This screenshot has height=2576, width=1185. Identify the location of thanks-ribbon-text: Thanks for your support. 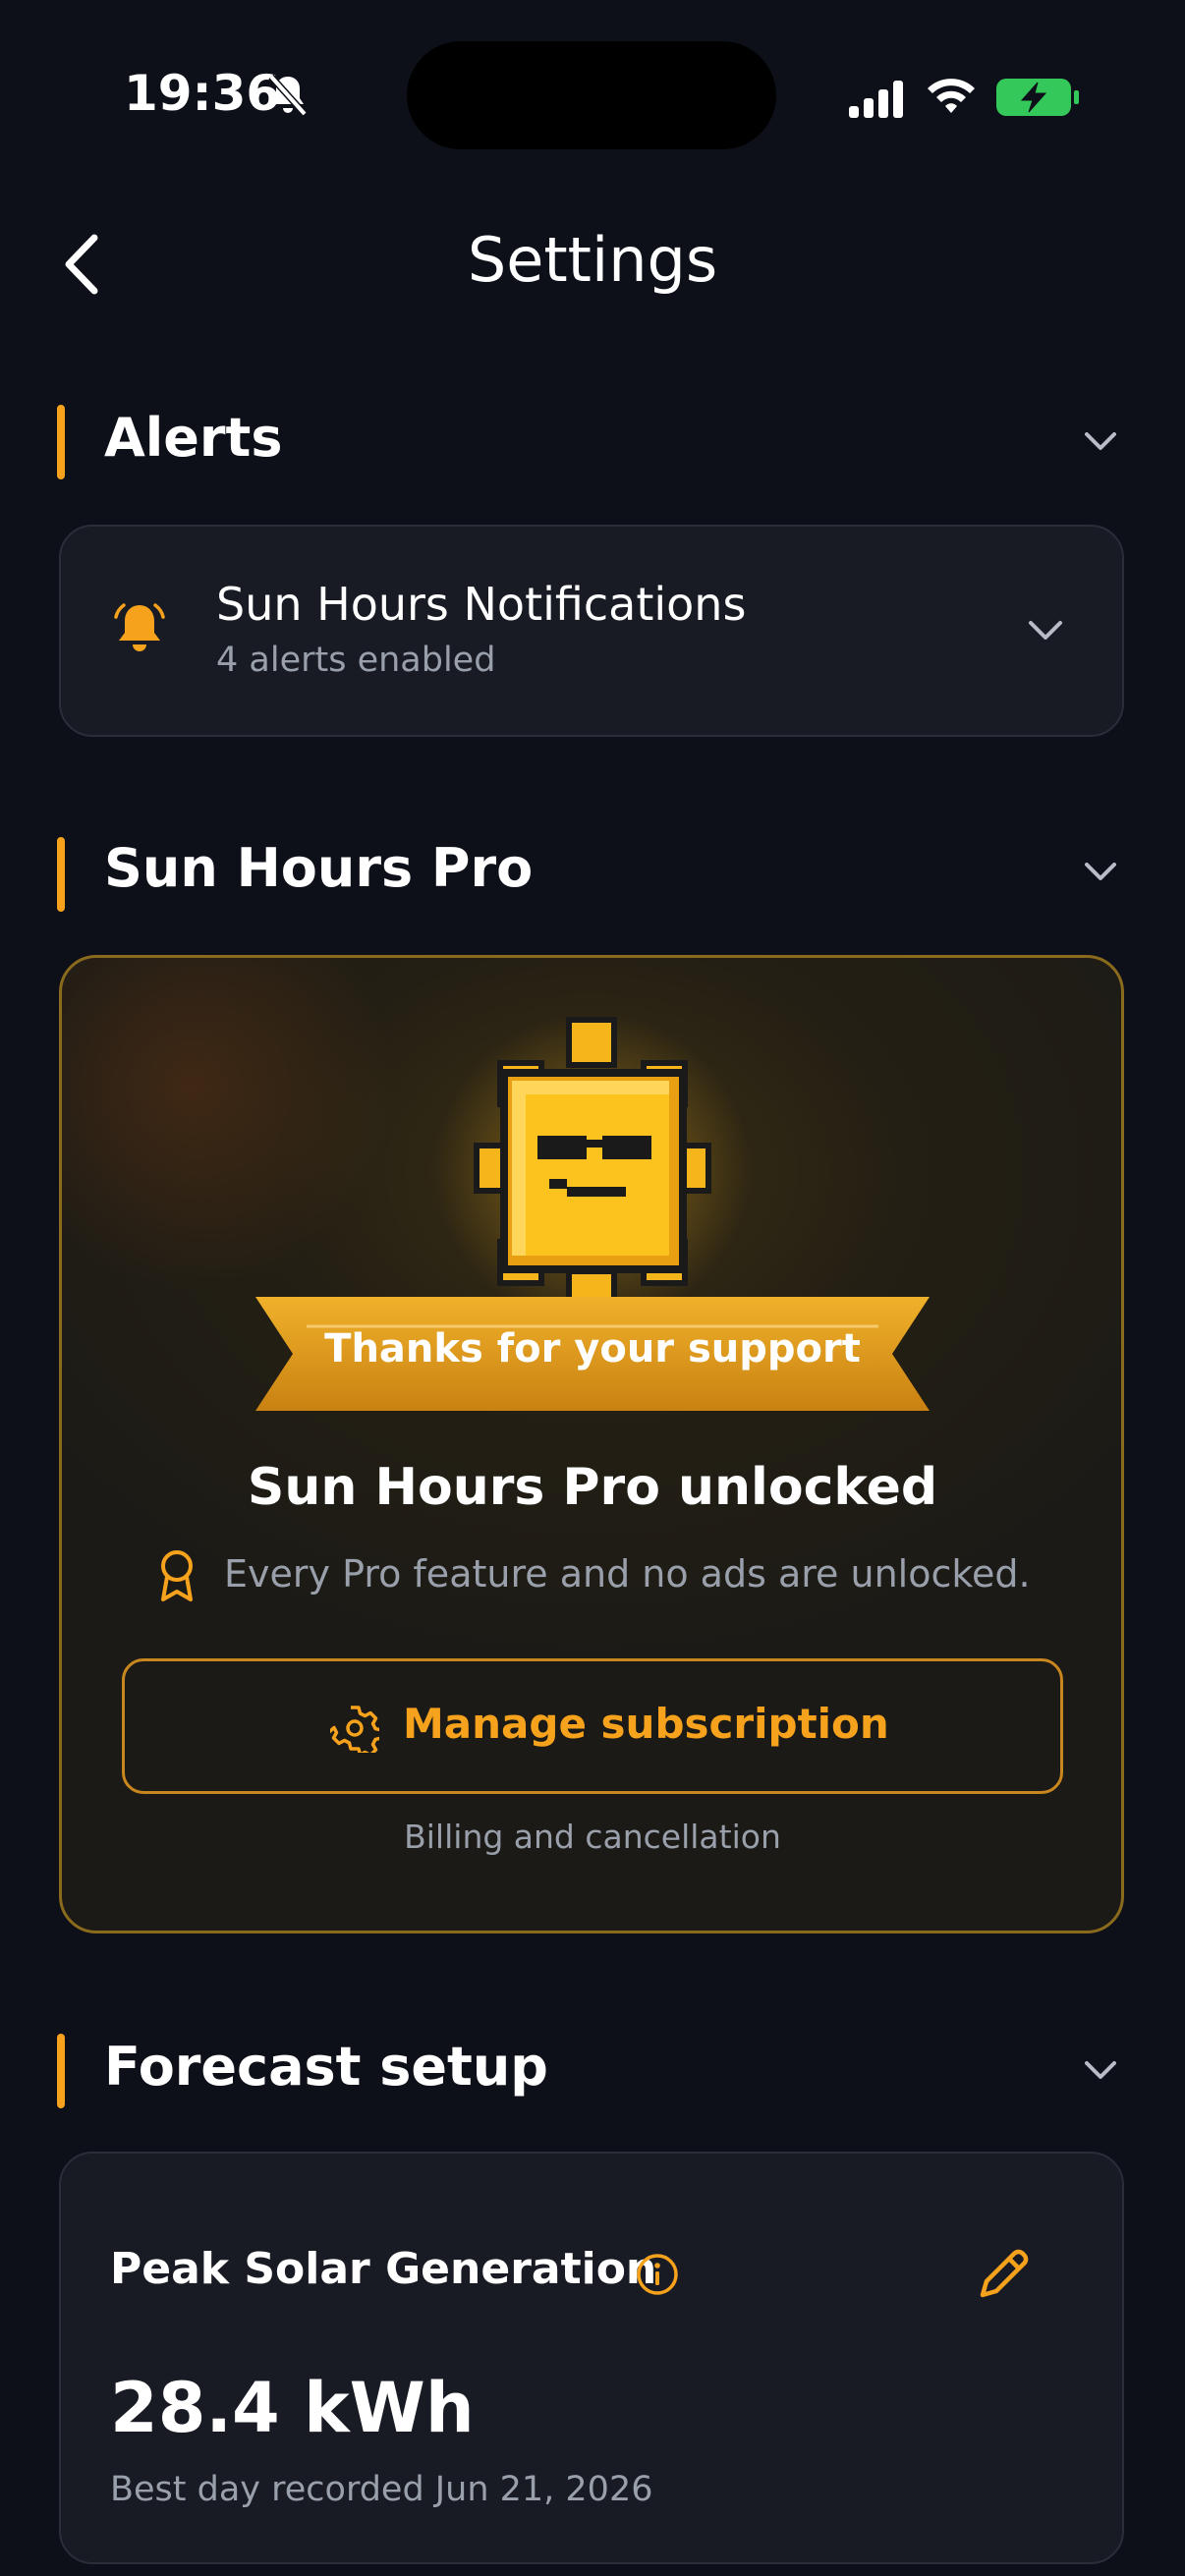
(592, 1349).